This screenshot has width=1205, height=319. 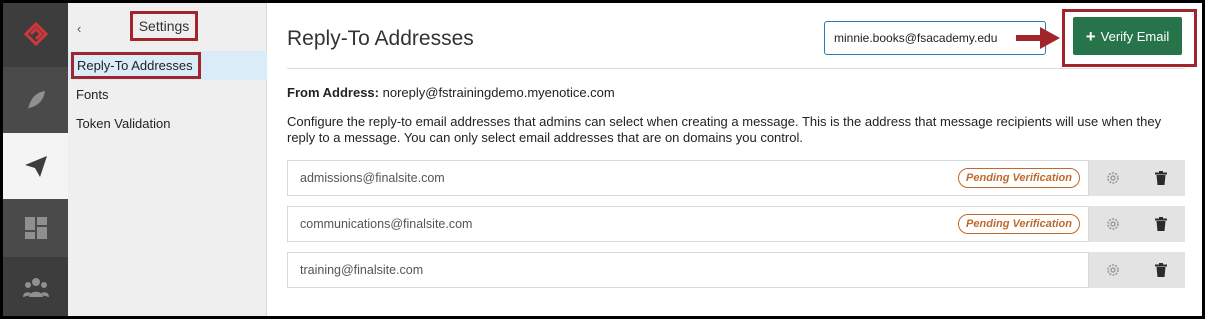 What do you see at coordinates (164, 26) in the screenshot?
I see `sidebar-title: Settings` at bounding box center [164, 26].